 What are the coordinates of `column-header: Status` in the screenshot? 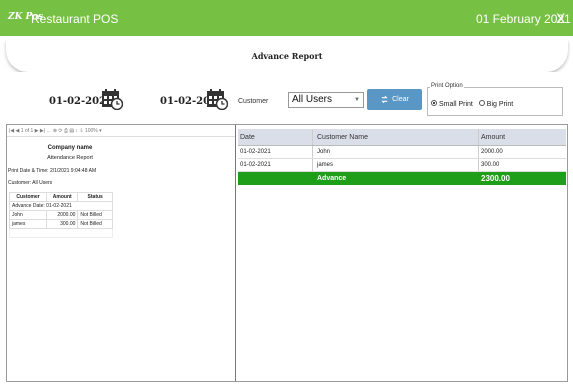 It's located at (95, 197).